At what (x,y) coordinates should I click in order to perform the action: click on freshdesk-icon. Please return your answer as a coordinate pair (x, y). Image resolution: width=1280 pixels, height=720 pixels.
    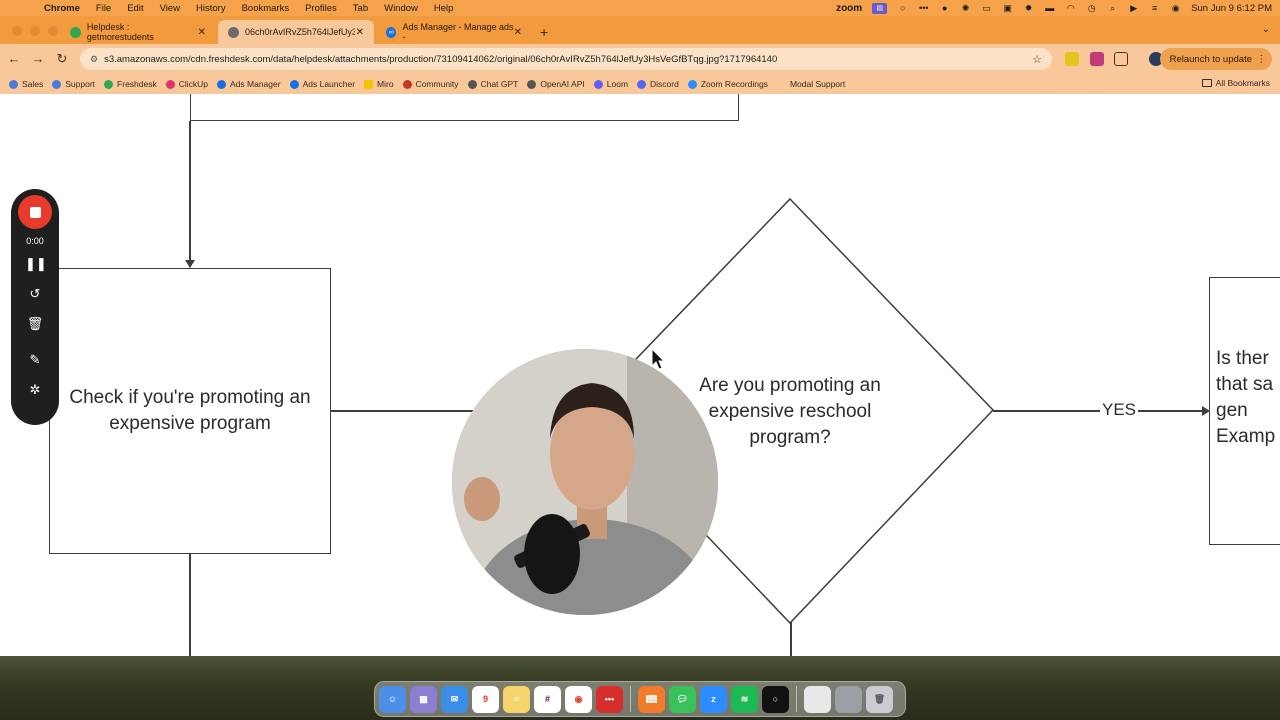
    Looking at the image, I should click on (75, 32).